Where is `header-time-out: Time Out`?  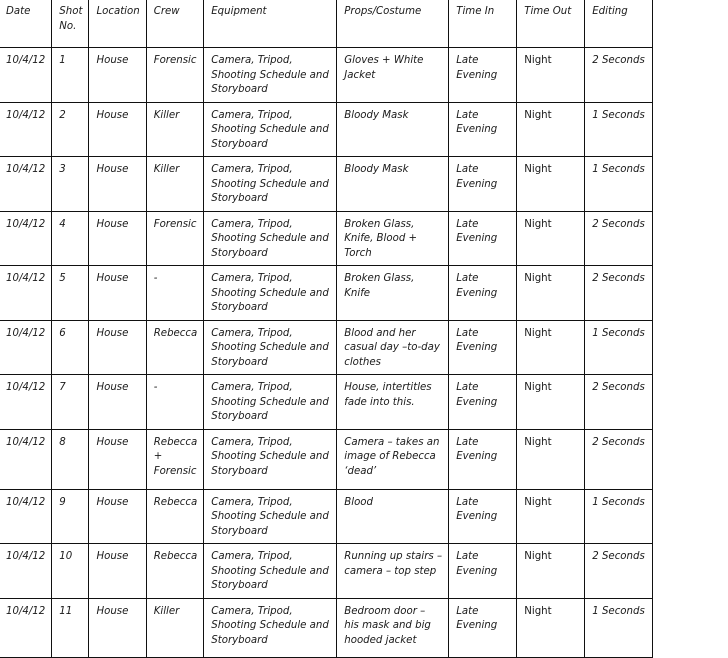
header-time-out: Time Out is located at coordinates (551, 24).